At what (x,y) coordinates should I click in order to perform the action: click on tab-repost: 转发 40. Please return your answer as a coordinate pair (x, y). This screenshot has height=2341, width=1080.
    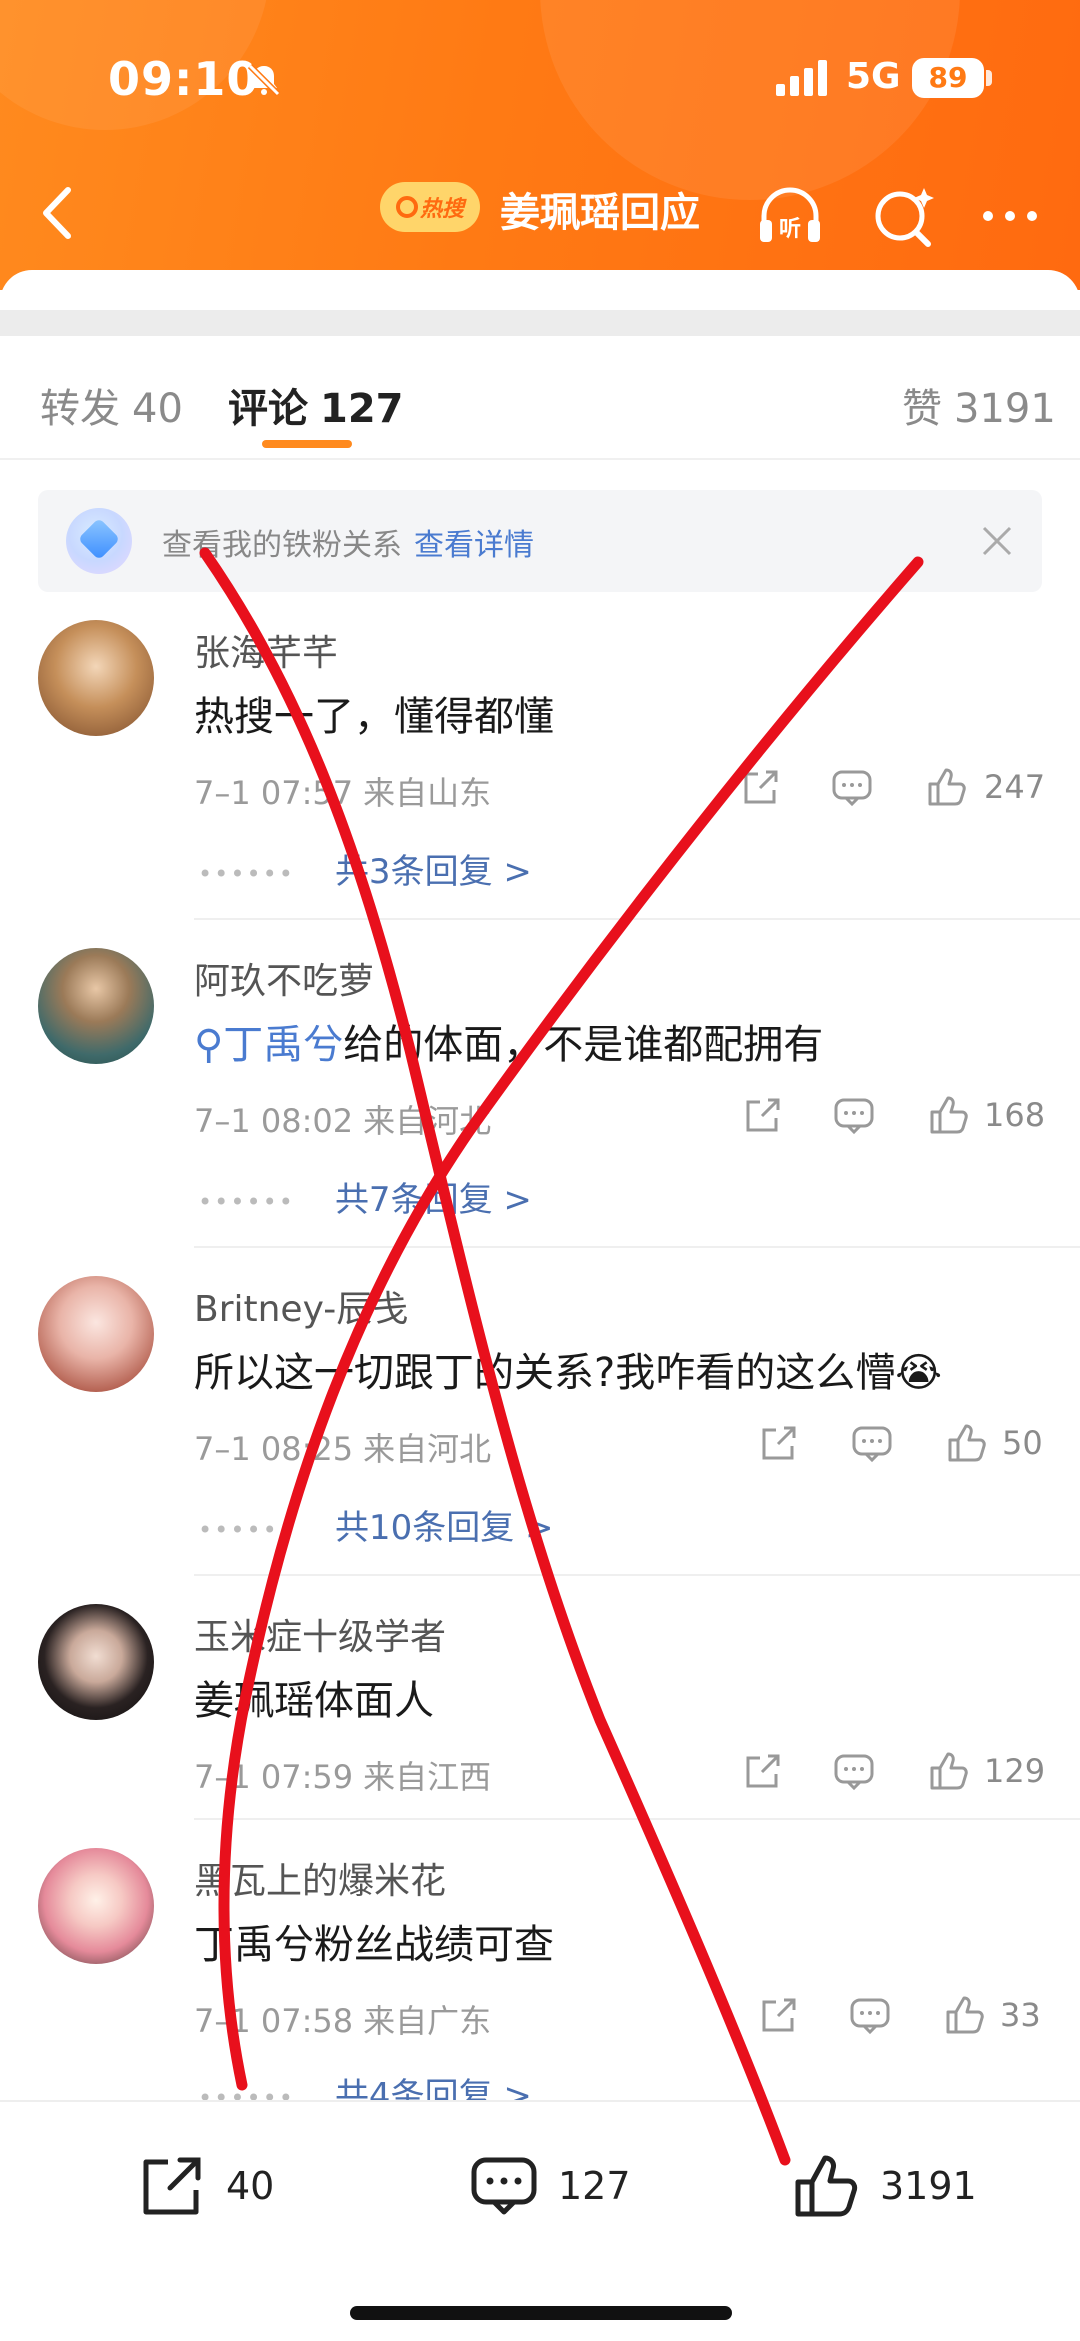
    Looking at the image, I should click on (111, 405).